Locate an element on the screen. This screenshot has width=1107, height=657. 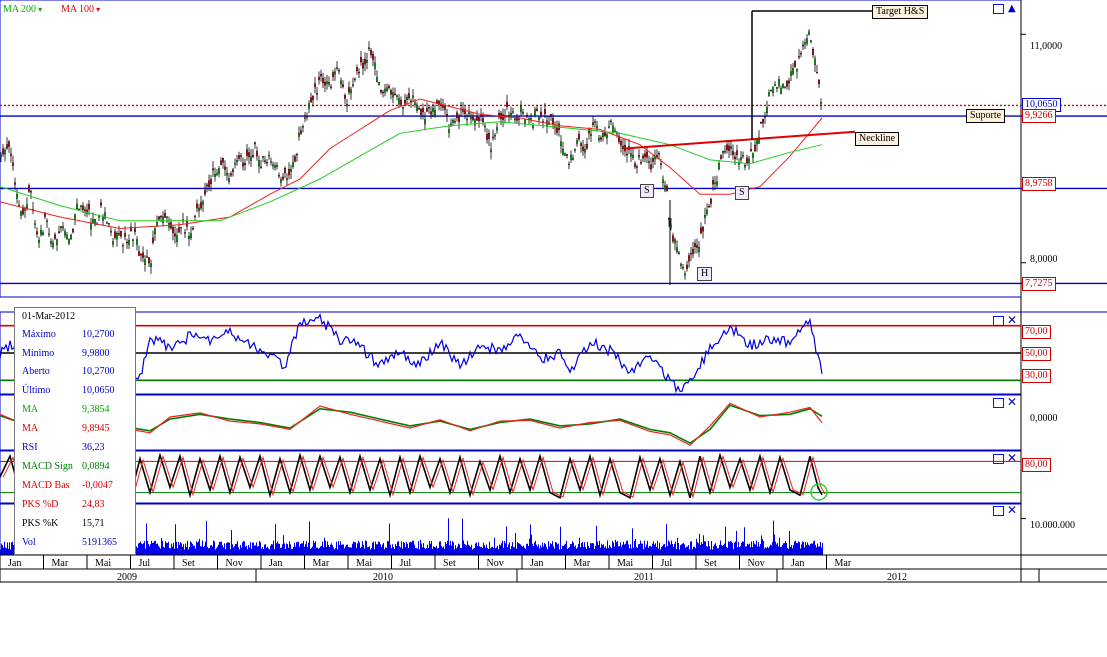
info-row: Máximo 10,2700 is located at coordinates (75, 335).